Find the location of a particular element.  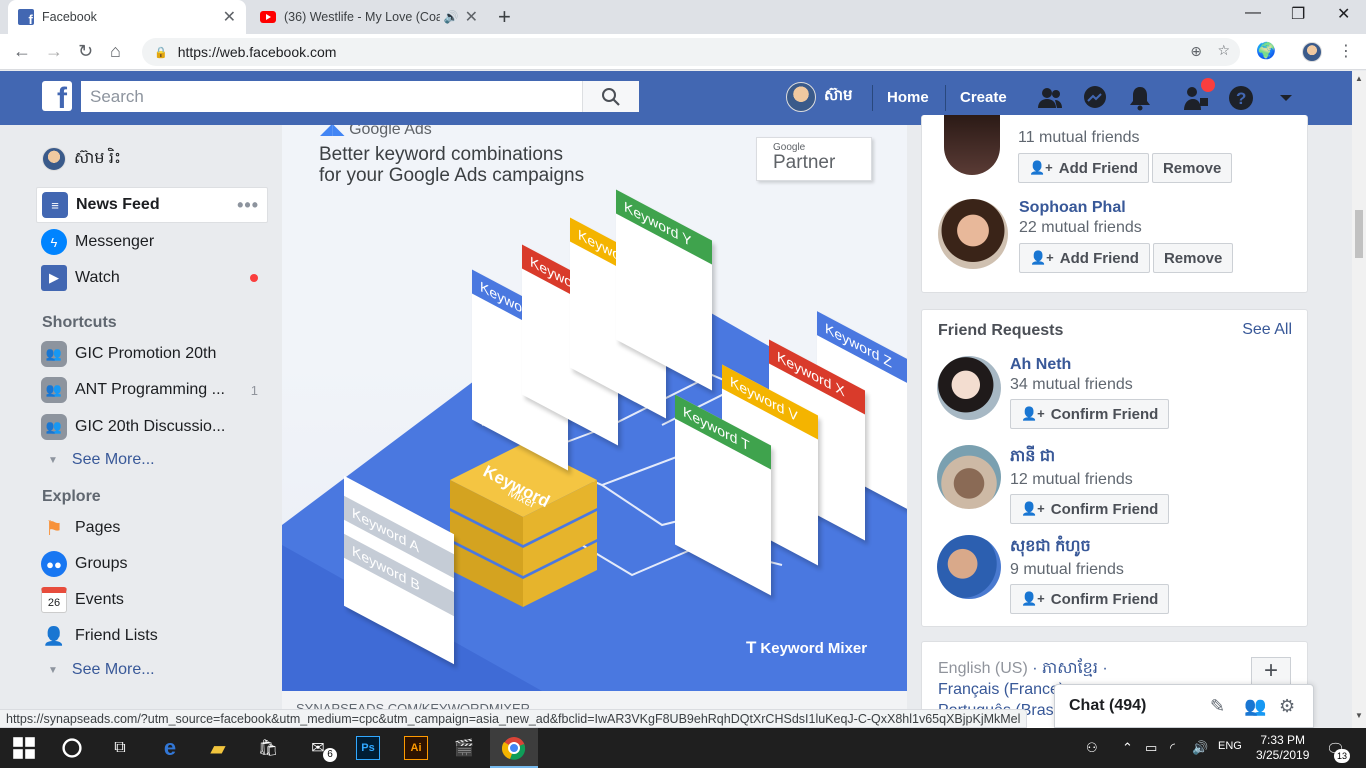

browser-profile-avatar is located at coordinates (1312, 52).